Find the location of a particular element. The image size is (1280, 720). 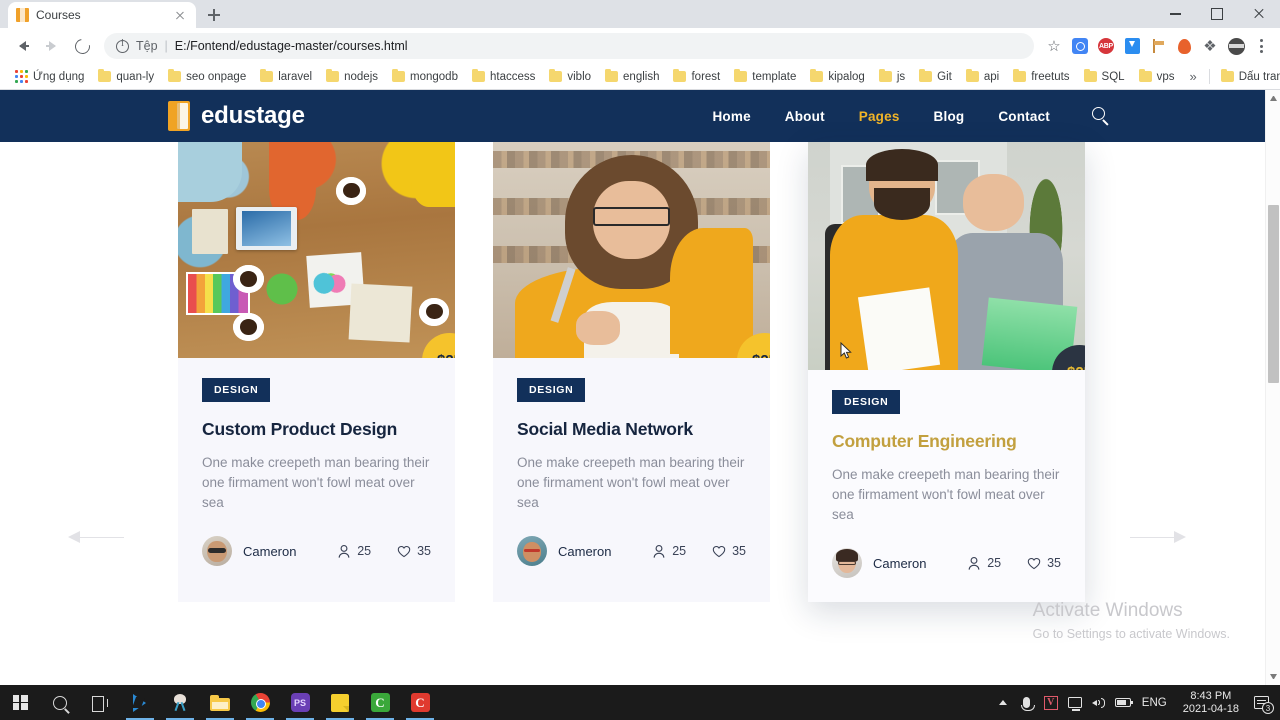

nav-link-contact: Contact is located at coordinates (1024, 116).